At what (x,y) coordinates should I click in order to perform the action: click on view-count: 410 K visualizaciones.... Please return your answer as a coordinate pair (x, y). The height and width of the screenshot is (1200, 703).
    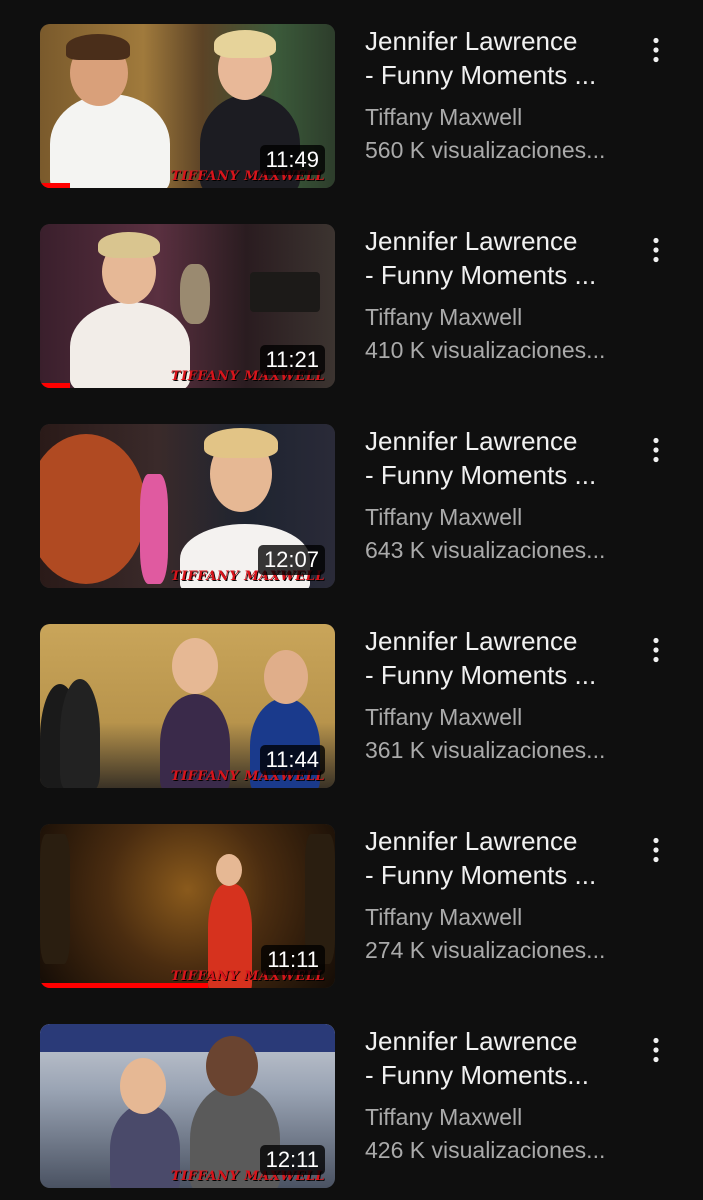
    Looking at the image, I should click on (485, 350).